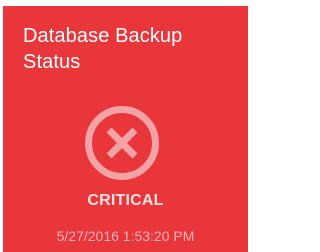 This screenshot has width=320, height=252. What do you see at coordinates (122, 143) in the screenshot?
I see `critical-x-circle-icon` at bounding box center [122, 143].